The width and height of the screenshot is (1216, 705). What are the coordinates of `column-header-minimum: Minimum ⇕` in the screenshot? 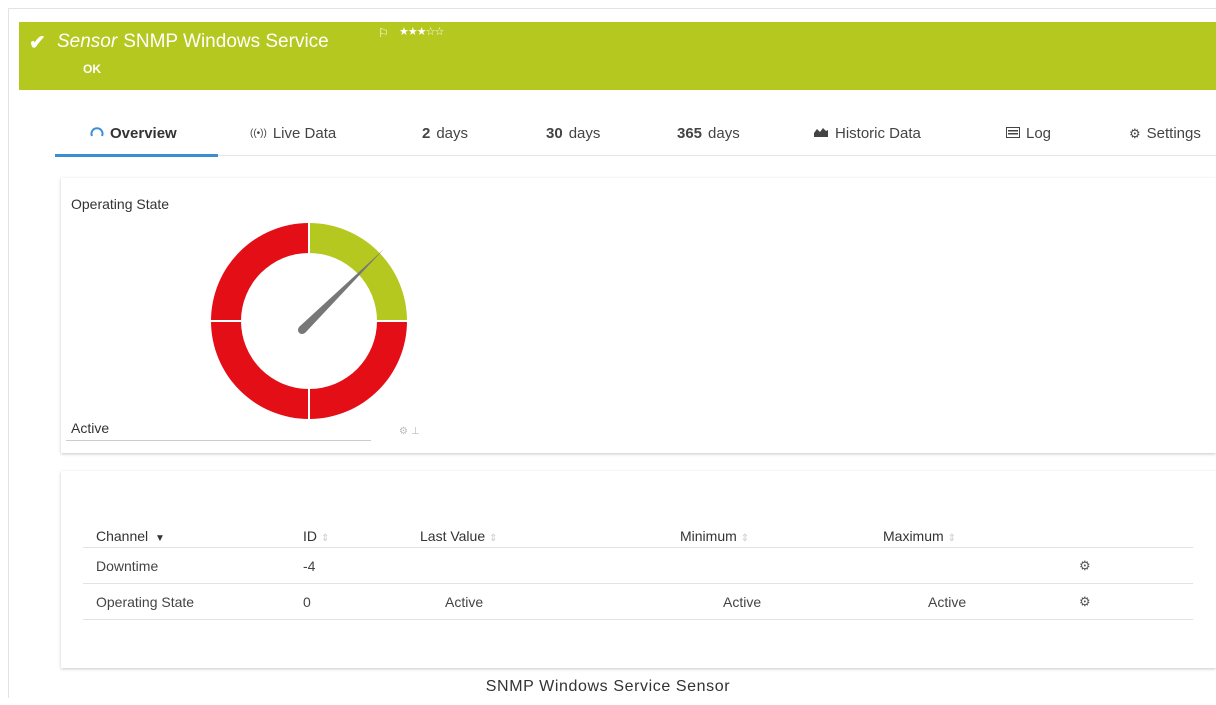 It's located at (714, 536).